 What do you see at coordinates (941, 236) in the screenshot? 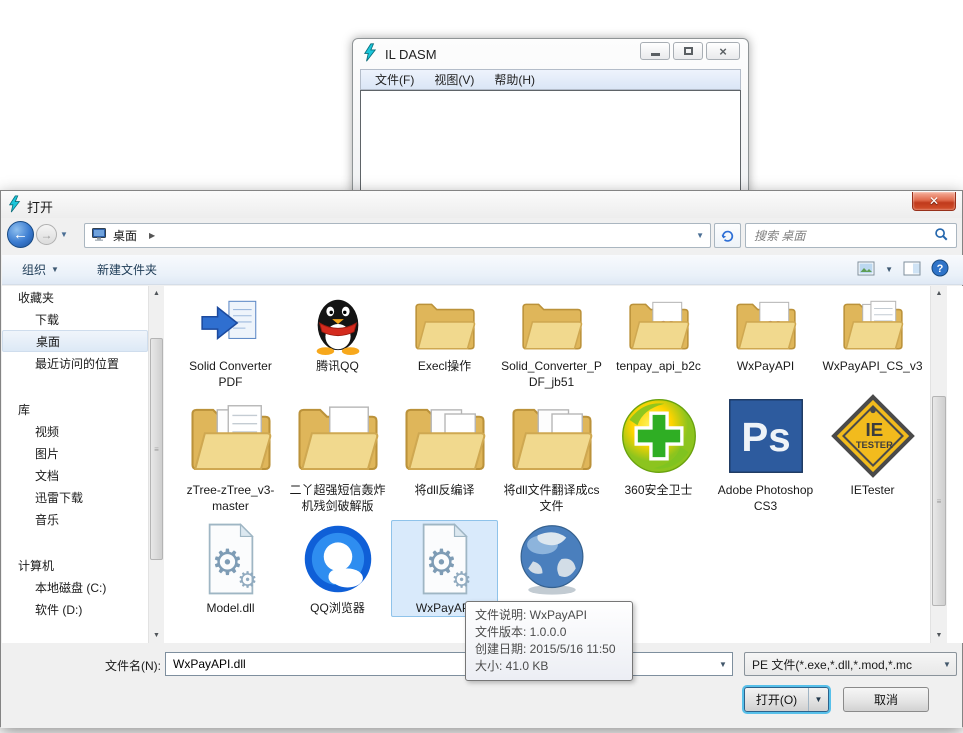
I see `search-icon` at bounding box center [941, 236].